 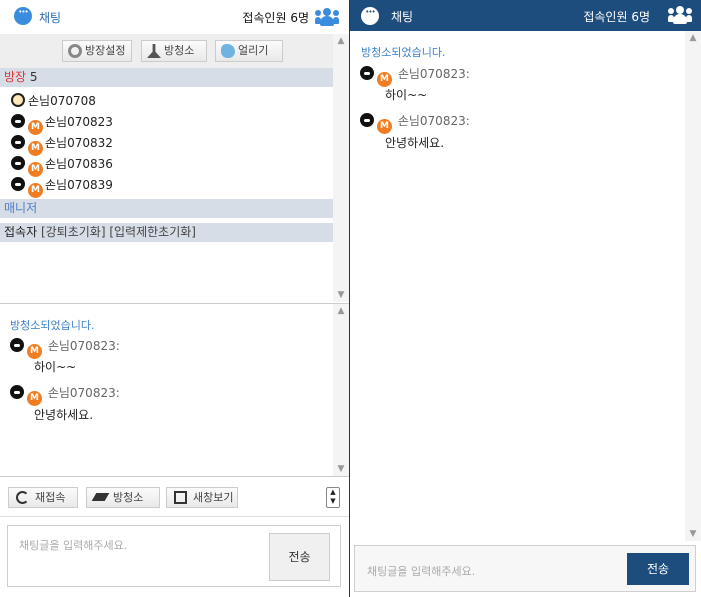 I want to click on manager-label: 매니저, so click(x=21, y=208).